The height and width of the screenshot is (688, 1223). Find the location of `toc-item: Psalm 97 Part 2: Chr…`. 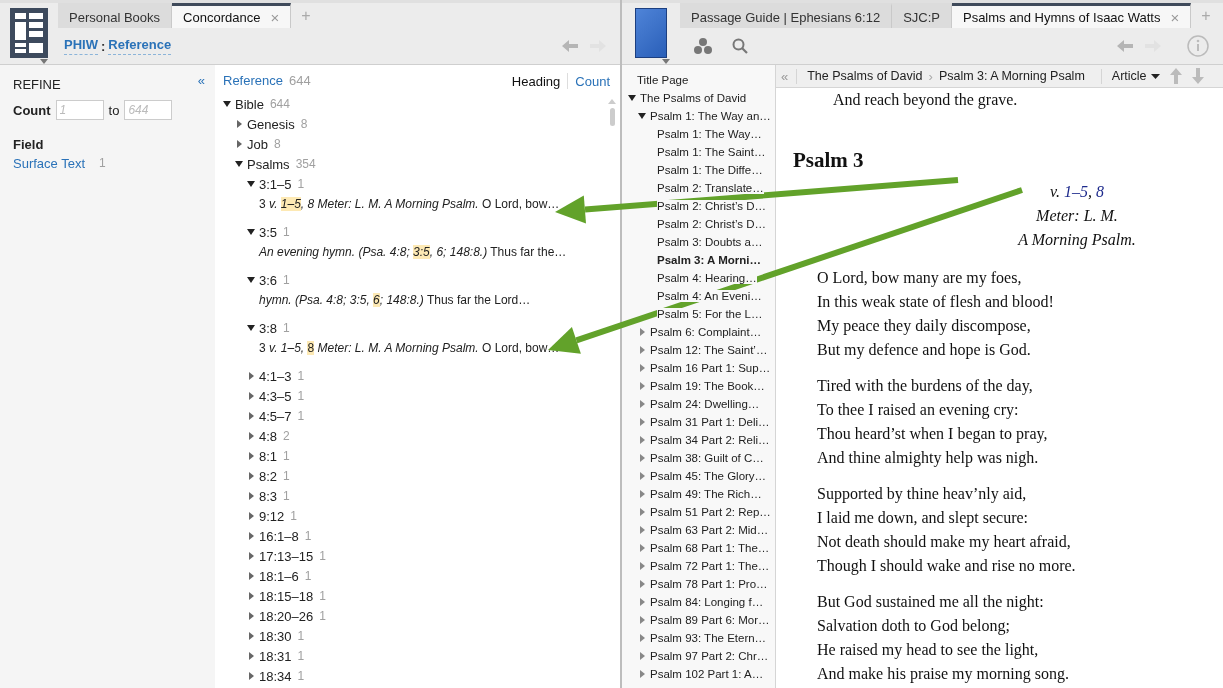

toc-item: Psalm 97 Part 2: Chr… is located at coordinates (709, 656).